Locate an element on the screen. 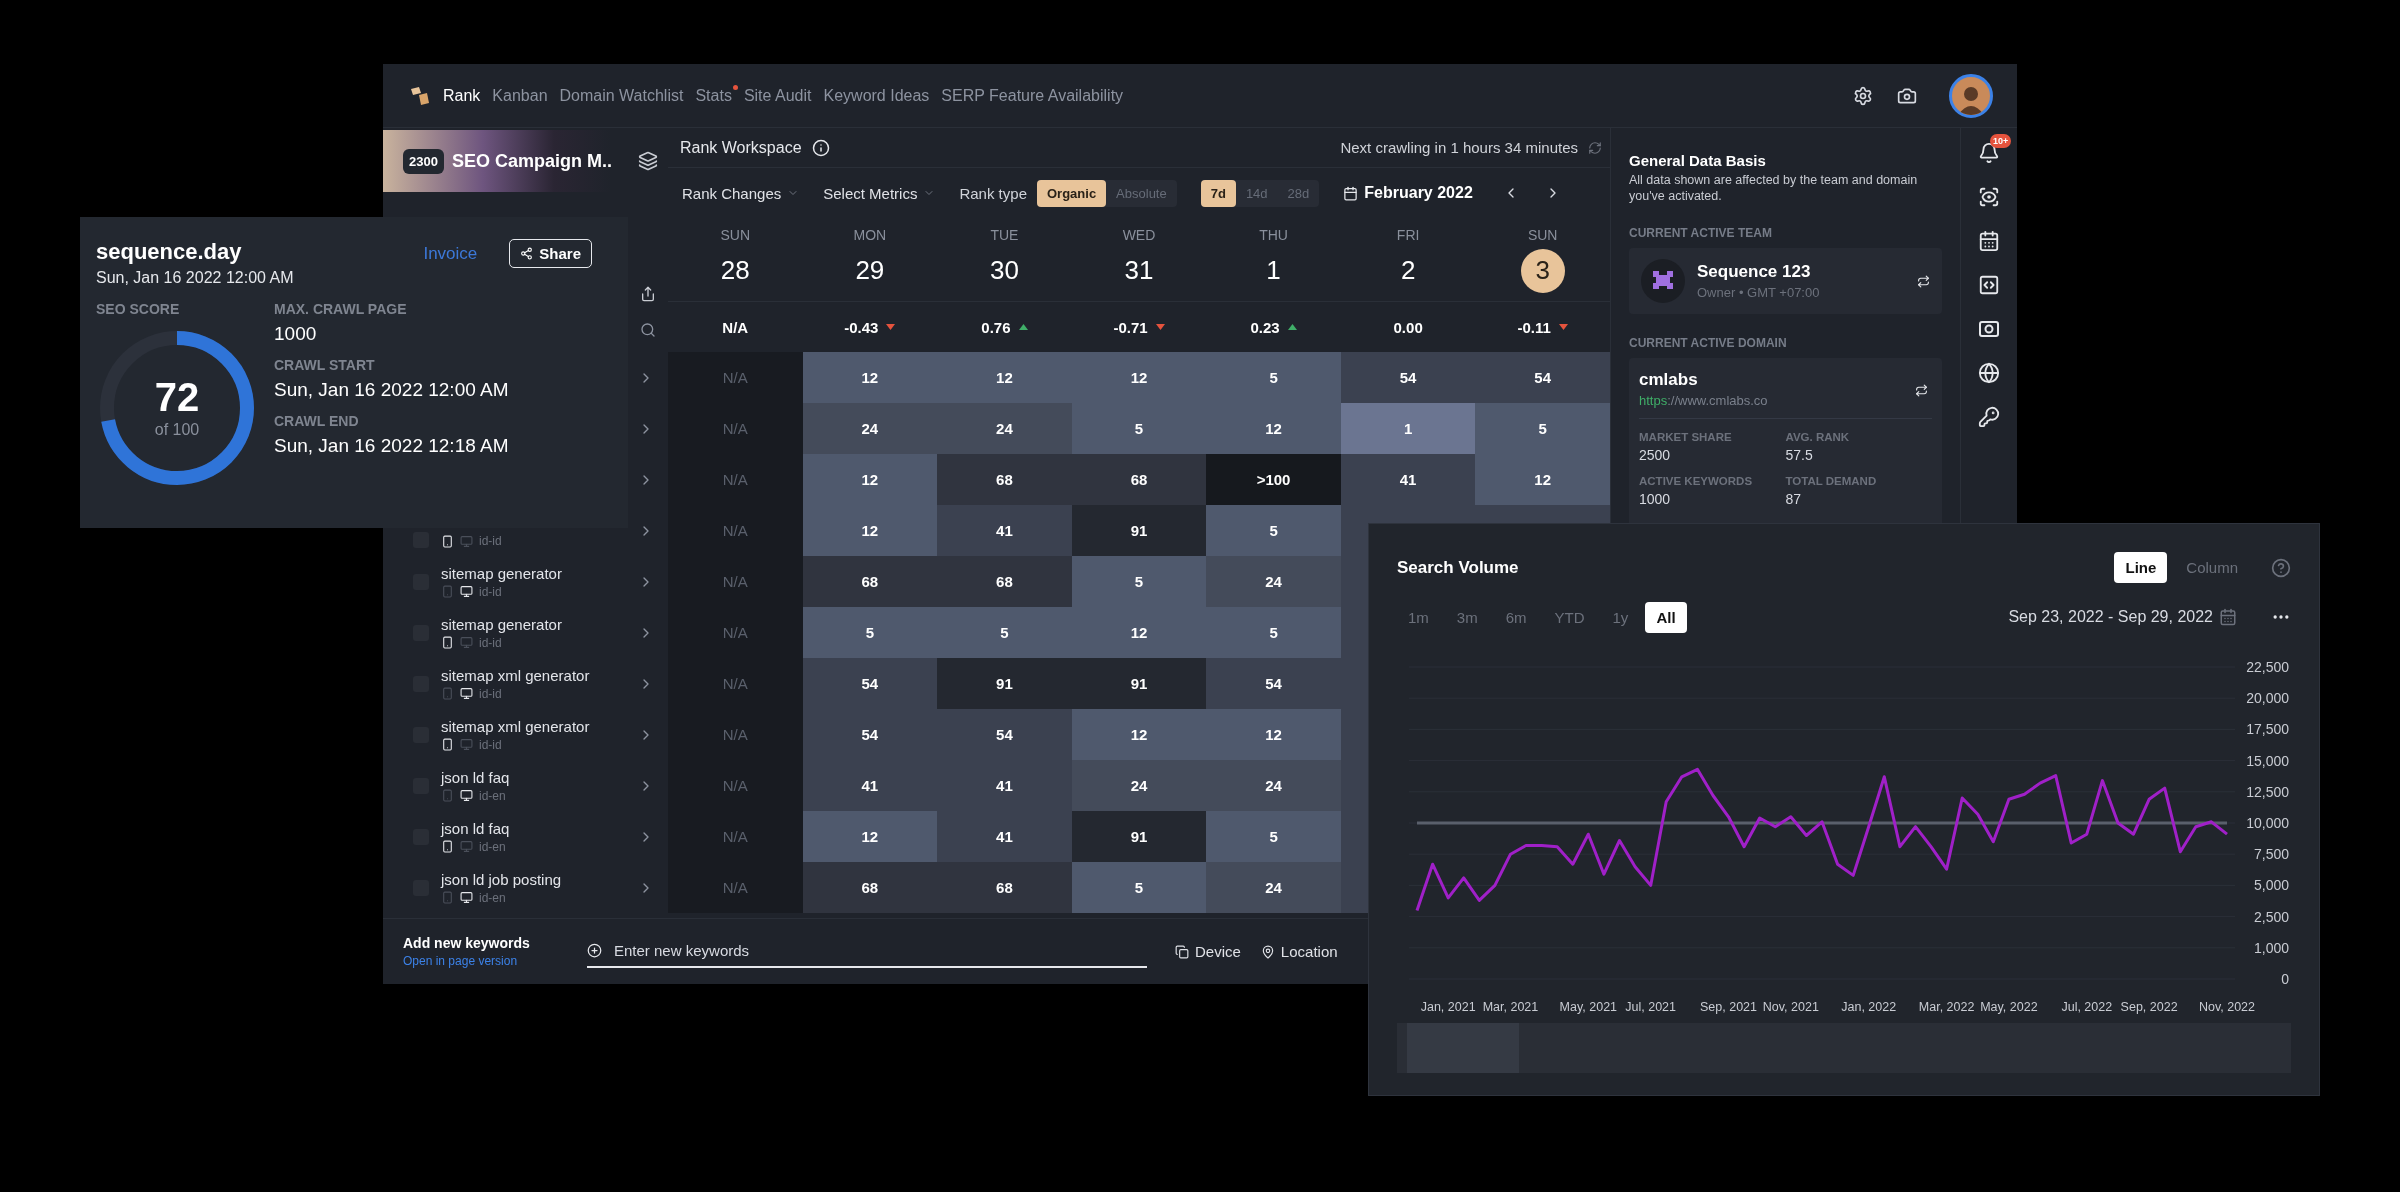 The width and height of the screenshot is (2400, 1192). keyword-locale: id-en is located at coordinates (492, 846).